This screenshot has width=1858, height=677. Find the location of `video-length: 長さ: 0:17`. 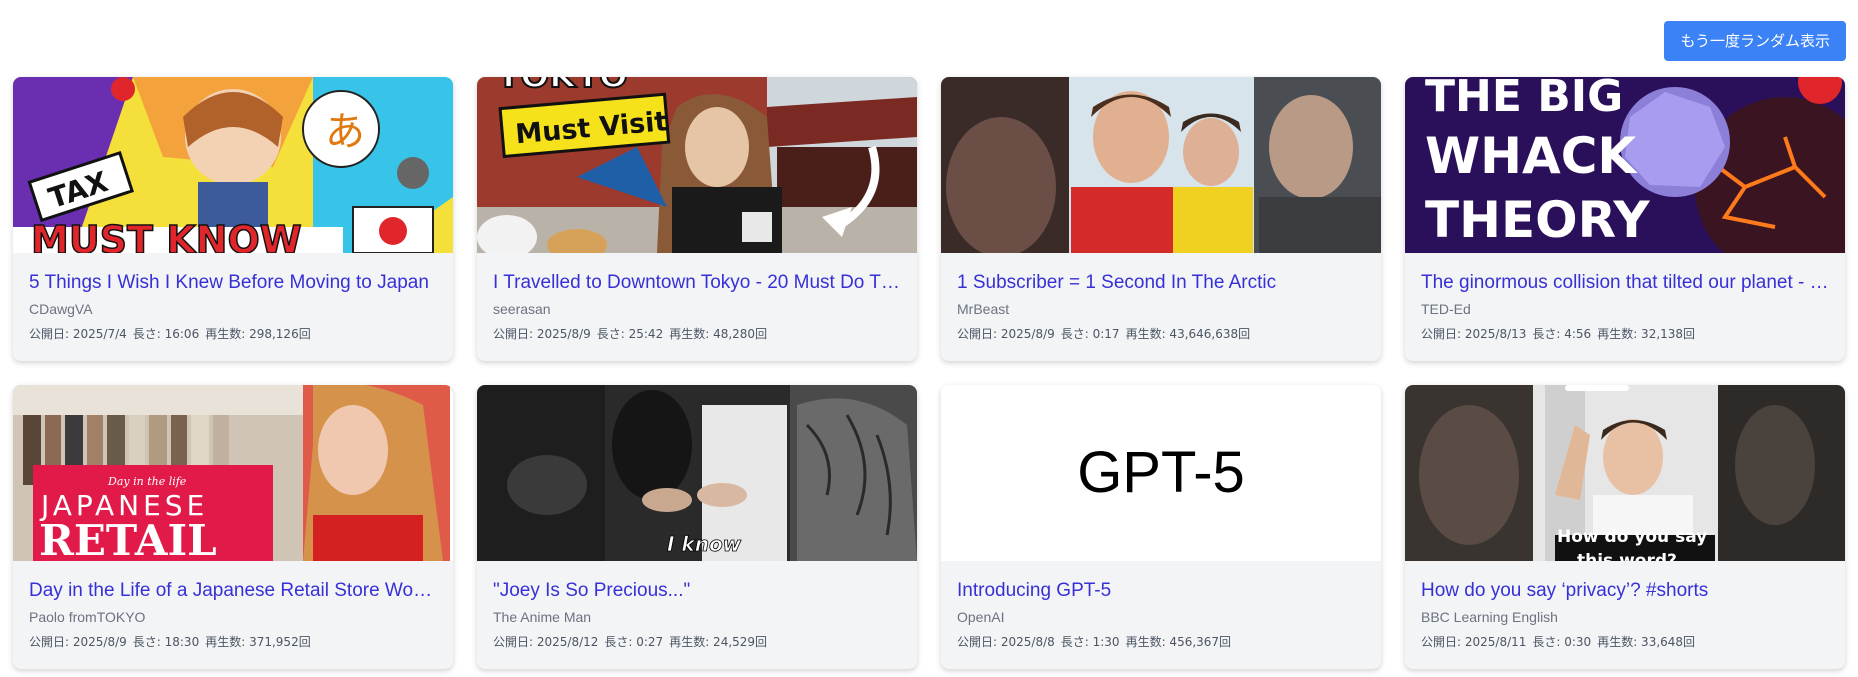

video-length: 長さ: 0:17 is located at coordinates (1090, 334).